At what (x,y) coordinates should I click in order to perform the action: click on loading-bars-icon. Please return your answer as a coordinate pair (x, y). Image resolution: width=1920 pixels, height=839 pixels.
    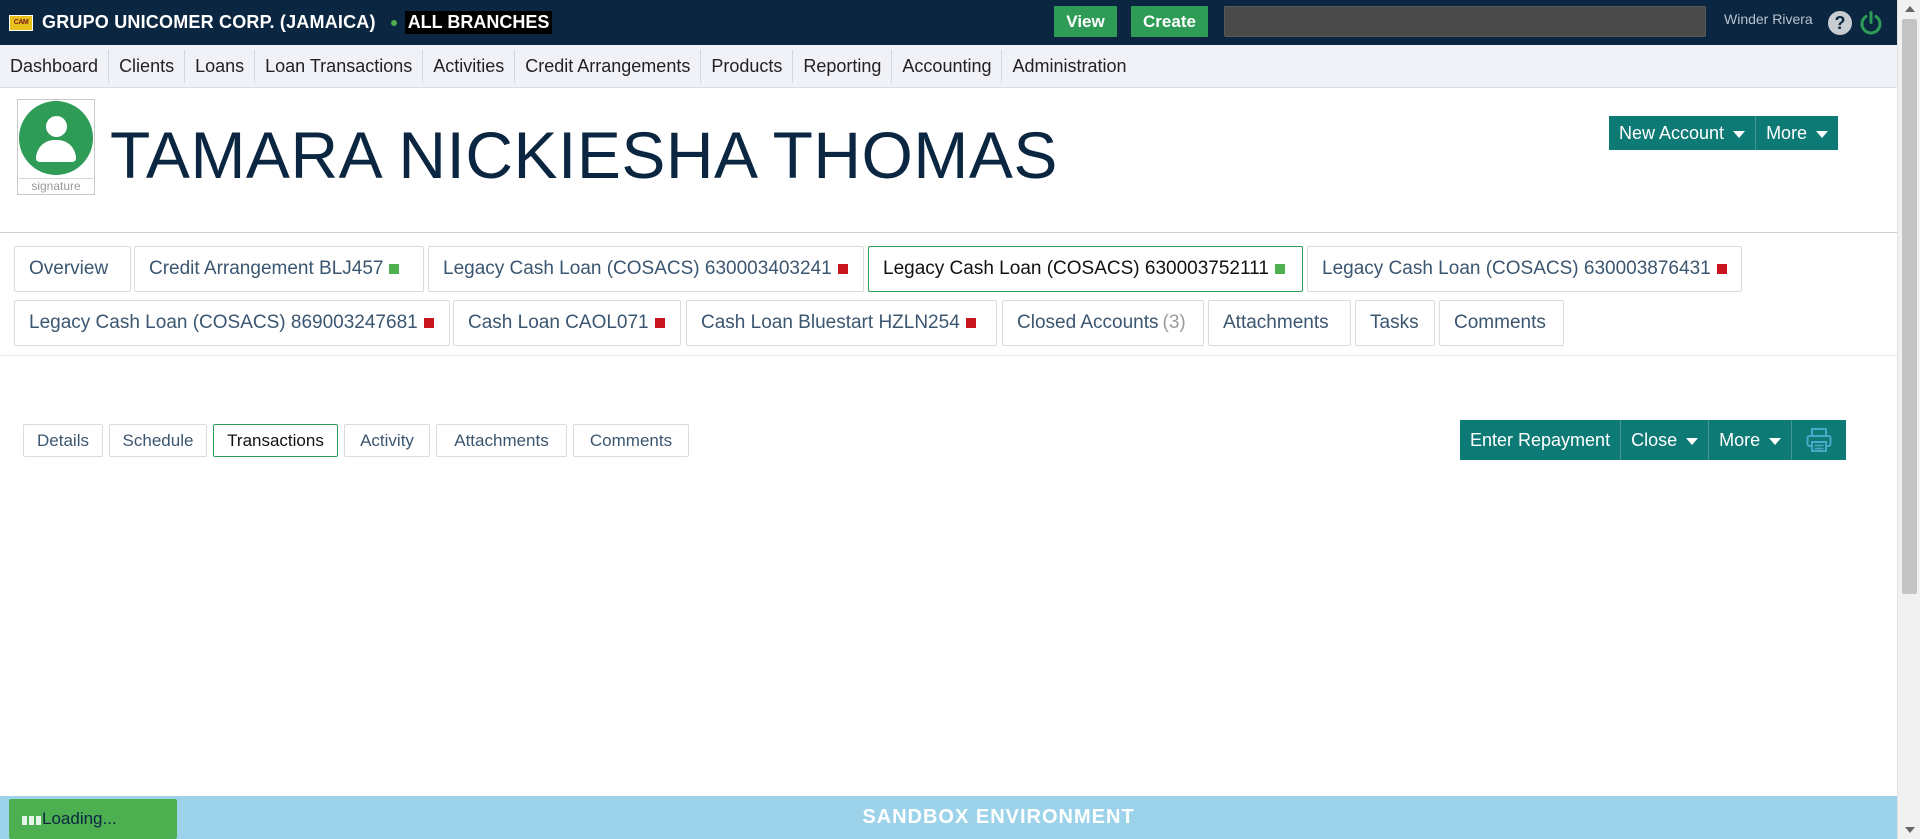
    Looking at the image, I should click on (31, 820).